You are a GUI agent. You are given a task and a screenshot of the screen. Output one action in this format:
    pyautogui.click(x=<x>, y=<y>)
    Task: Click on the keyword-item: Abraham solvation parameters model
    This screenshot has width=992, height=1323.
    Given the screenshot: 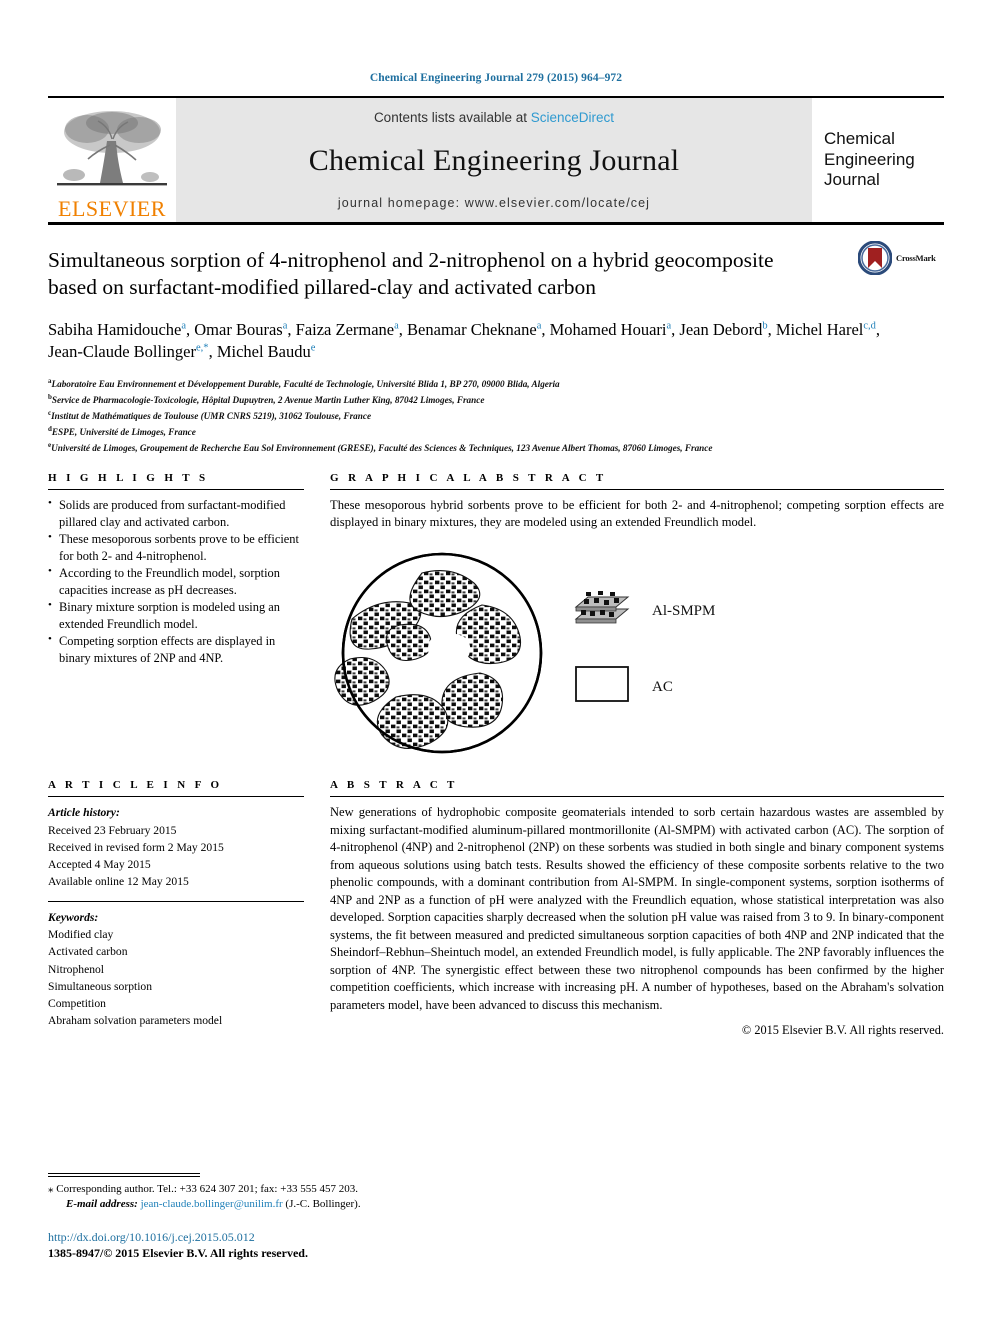 What is the action you would take?
    pyautogui.click(x=135, y=1021)
    